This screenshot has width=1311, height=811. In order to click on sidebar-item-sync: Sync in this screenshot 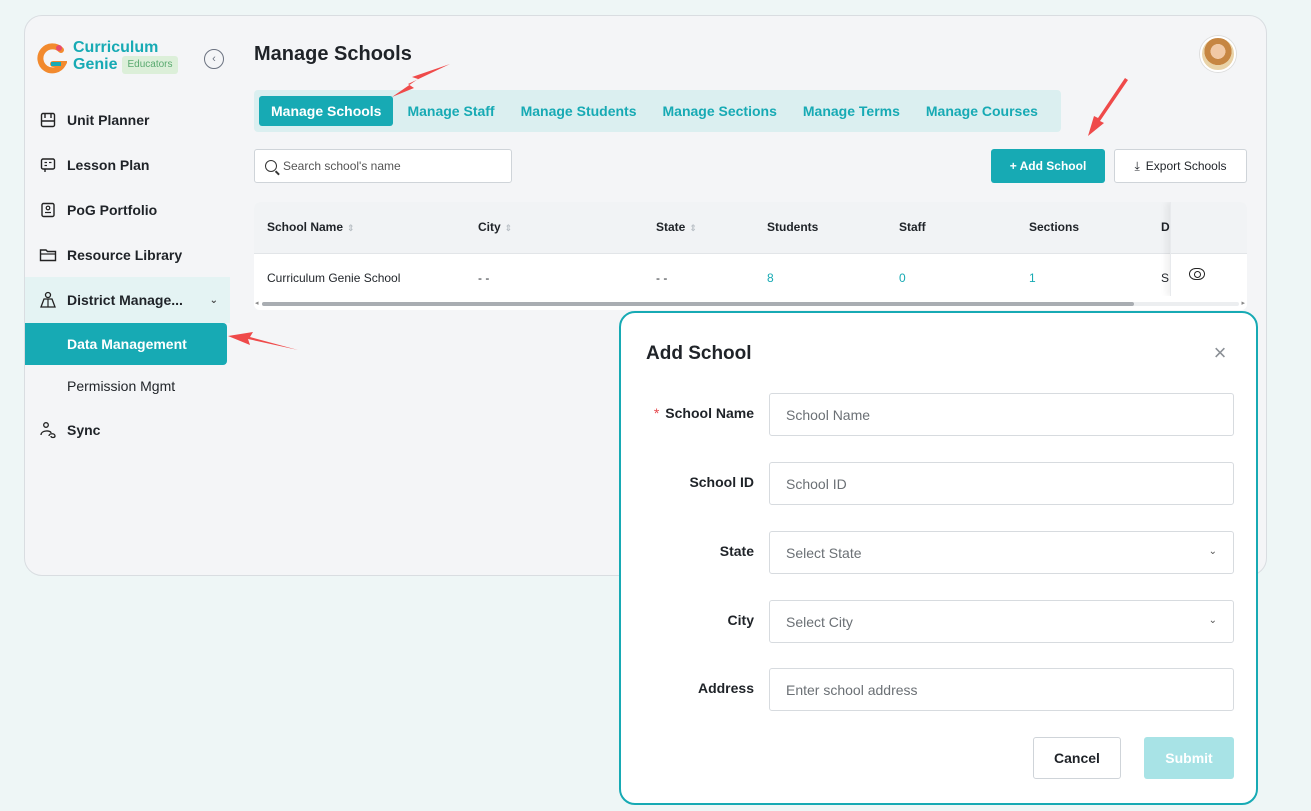, I will do `click(127, 429)`.